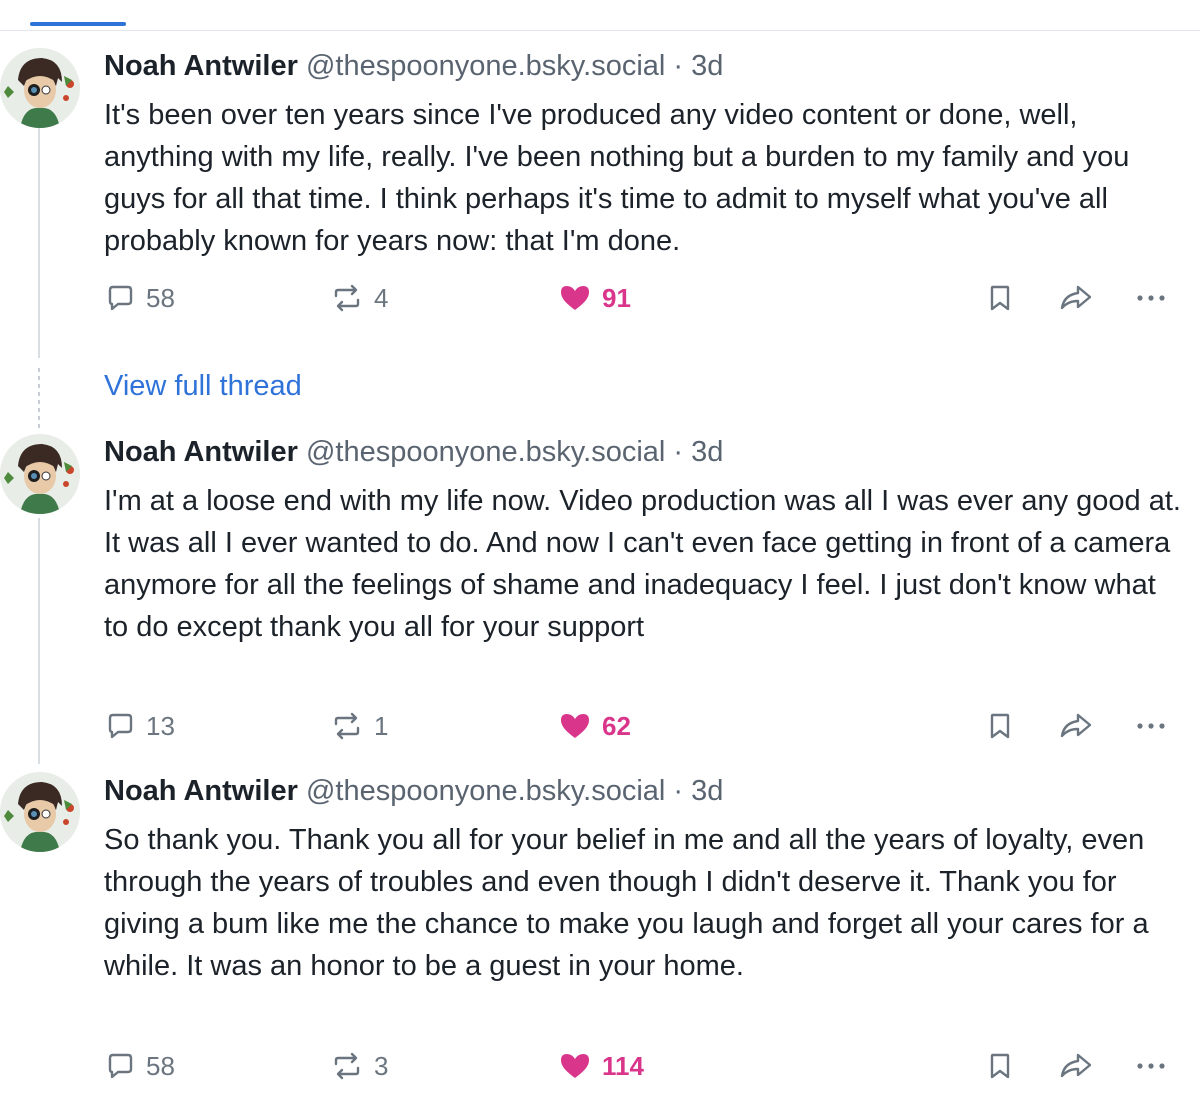  Describe the element at coordinates (623, 1065) in the screenshot. I see `like-count: 114` at that location.